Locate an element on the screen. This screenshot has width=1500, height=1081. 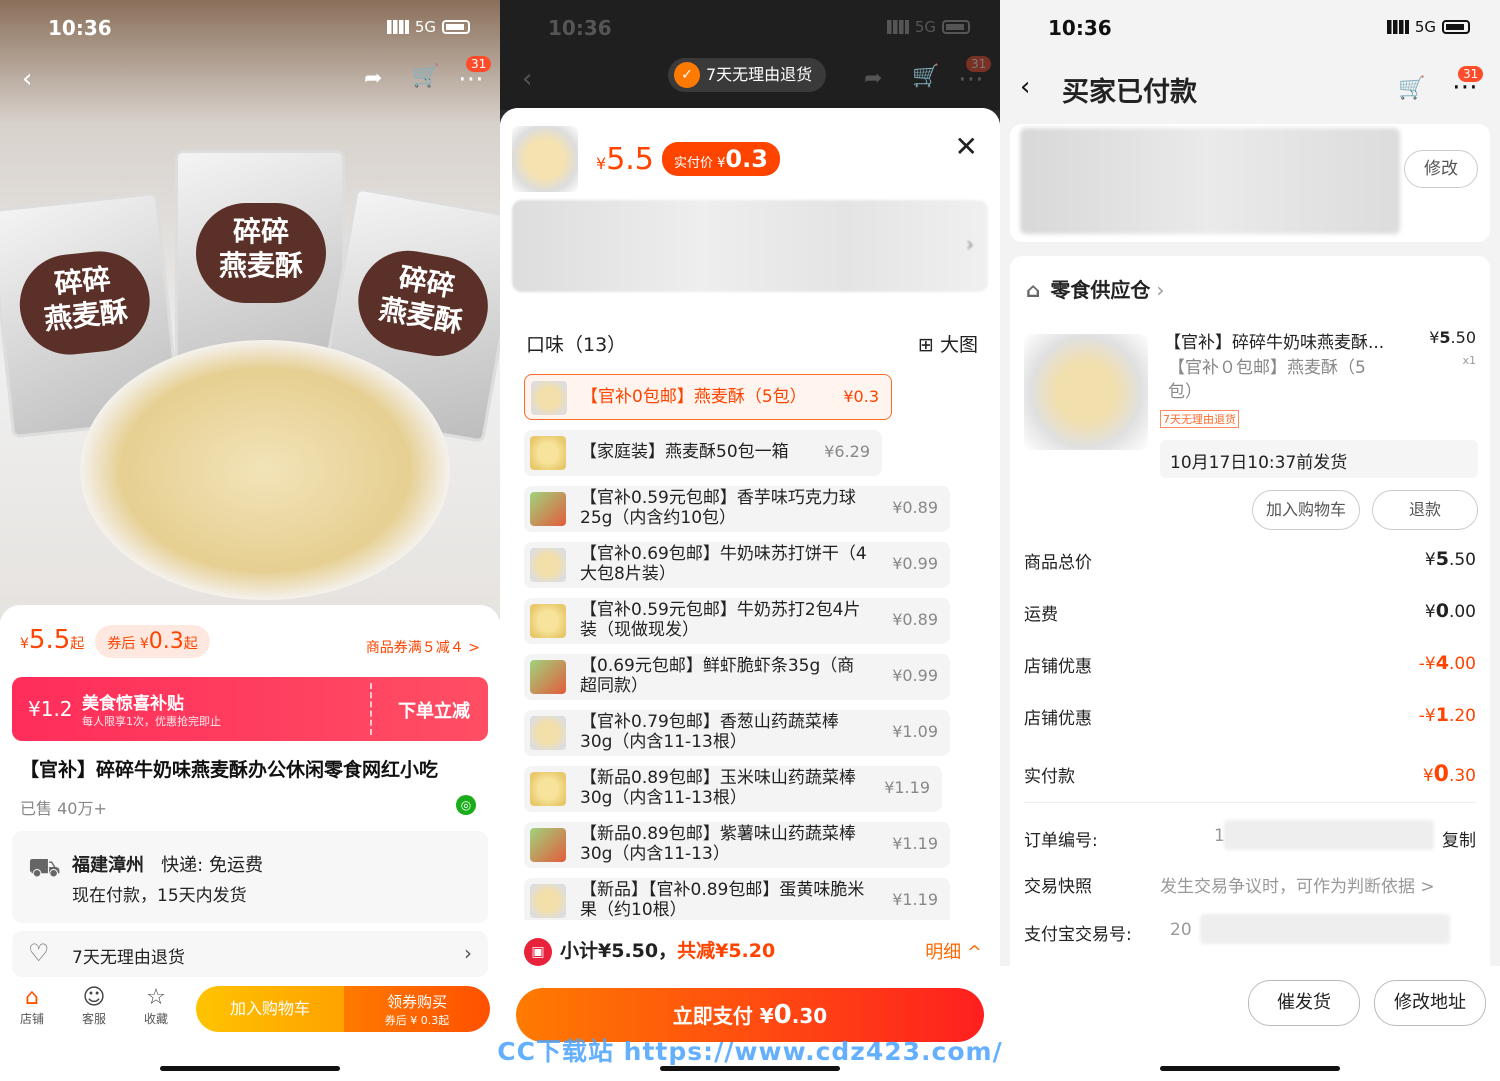
flavor-option: 【新品0.89包邮】紫薯味山药蔬菜棒30g（内含11-13） ¥1.19 is located at coordinates (737, 845).